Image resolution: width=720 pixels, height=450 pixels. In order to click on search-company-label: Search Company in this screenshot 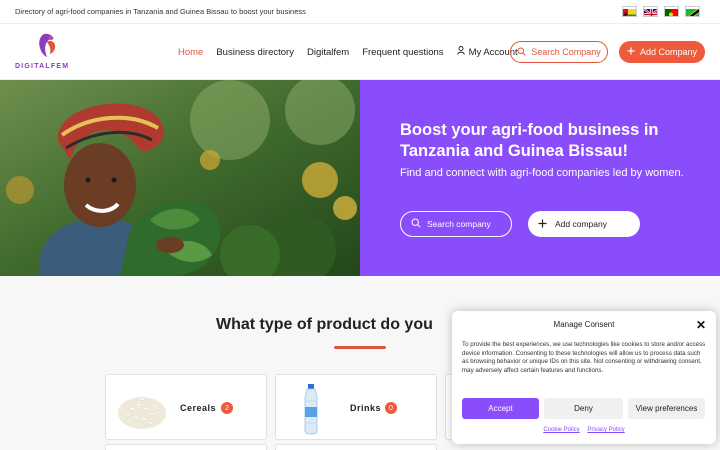, I will do `click(566, 52)`.